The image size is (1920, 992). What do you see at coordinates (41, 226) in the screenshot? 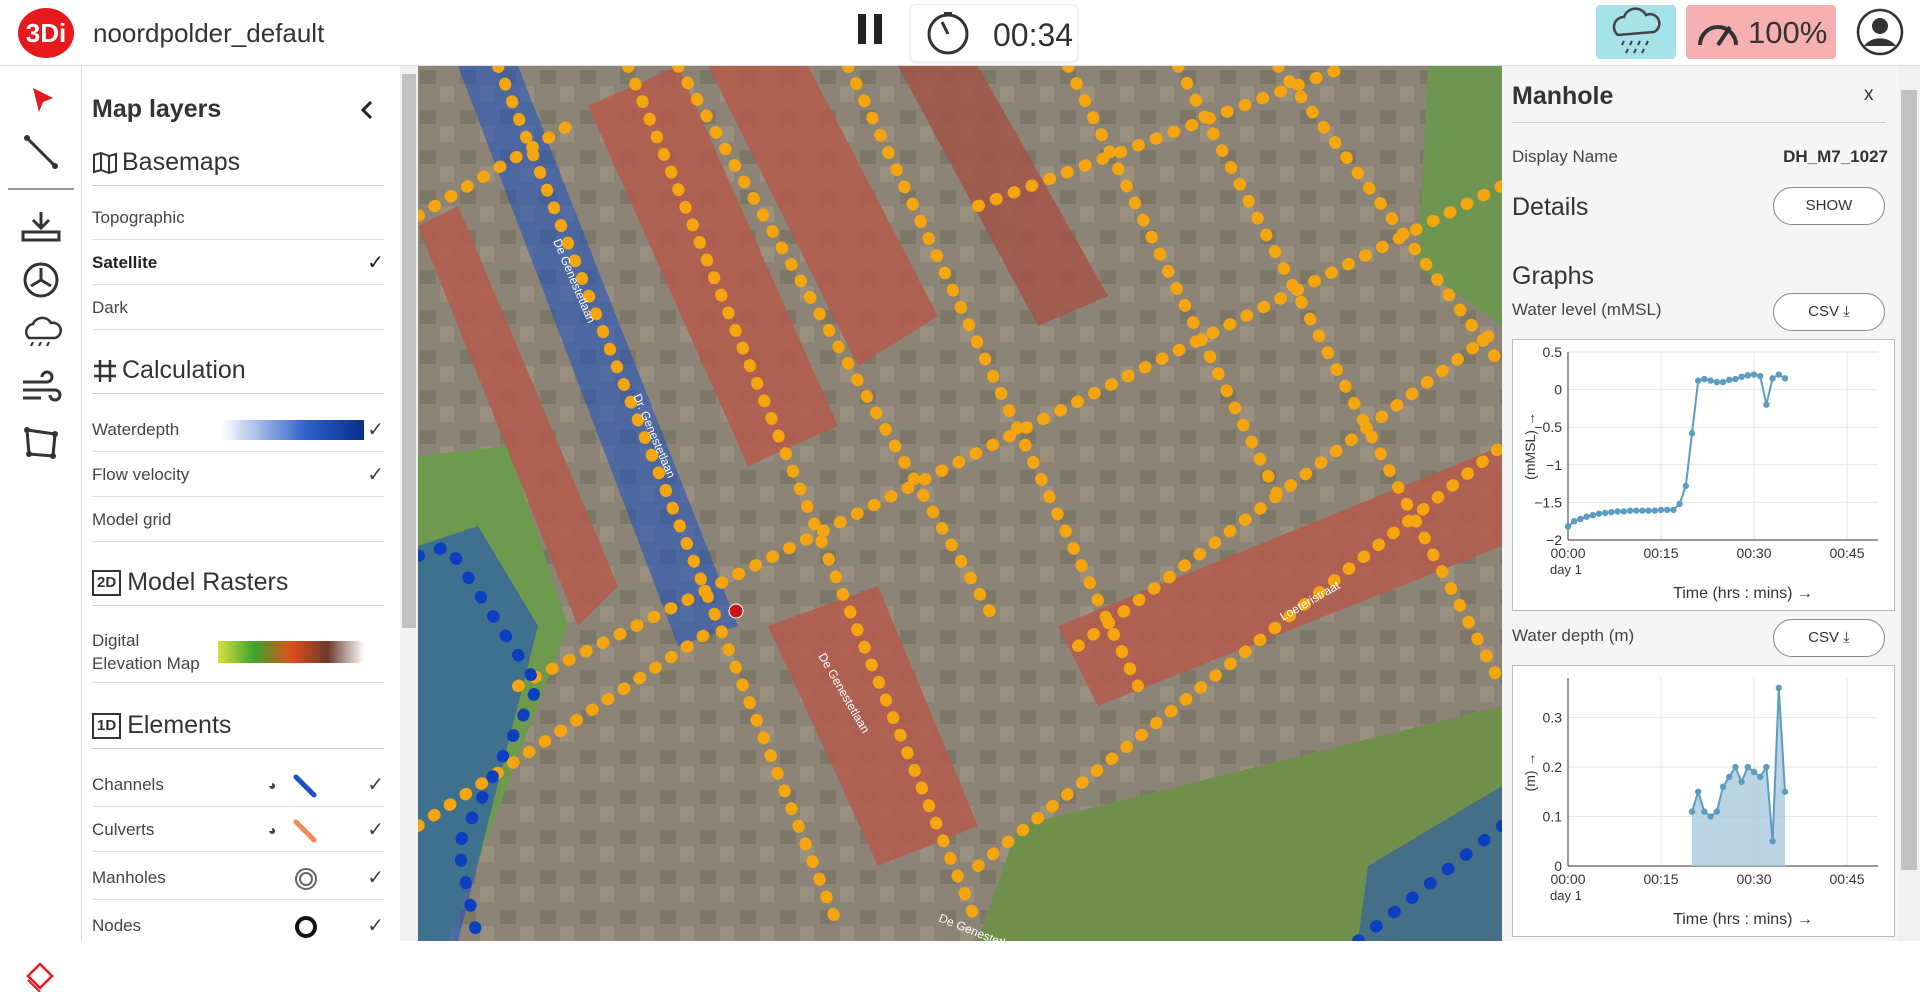
I see `flood-source-icon` at bounding box center [41, 226].